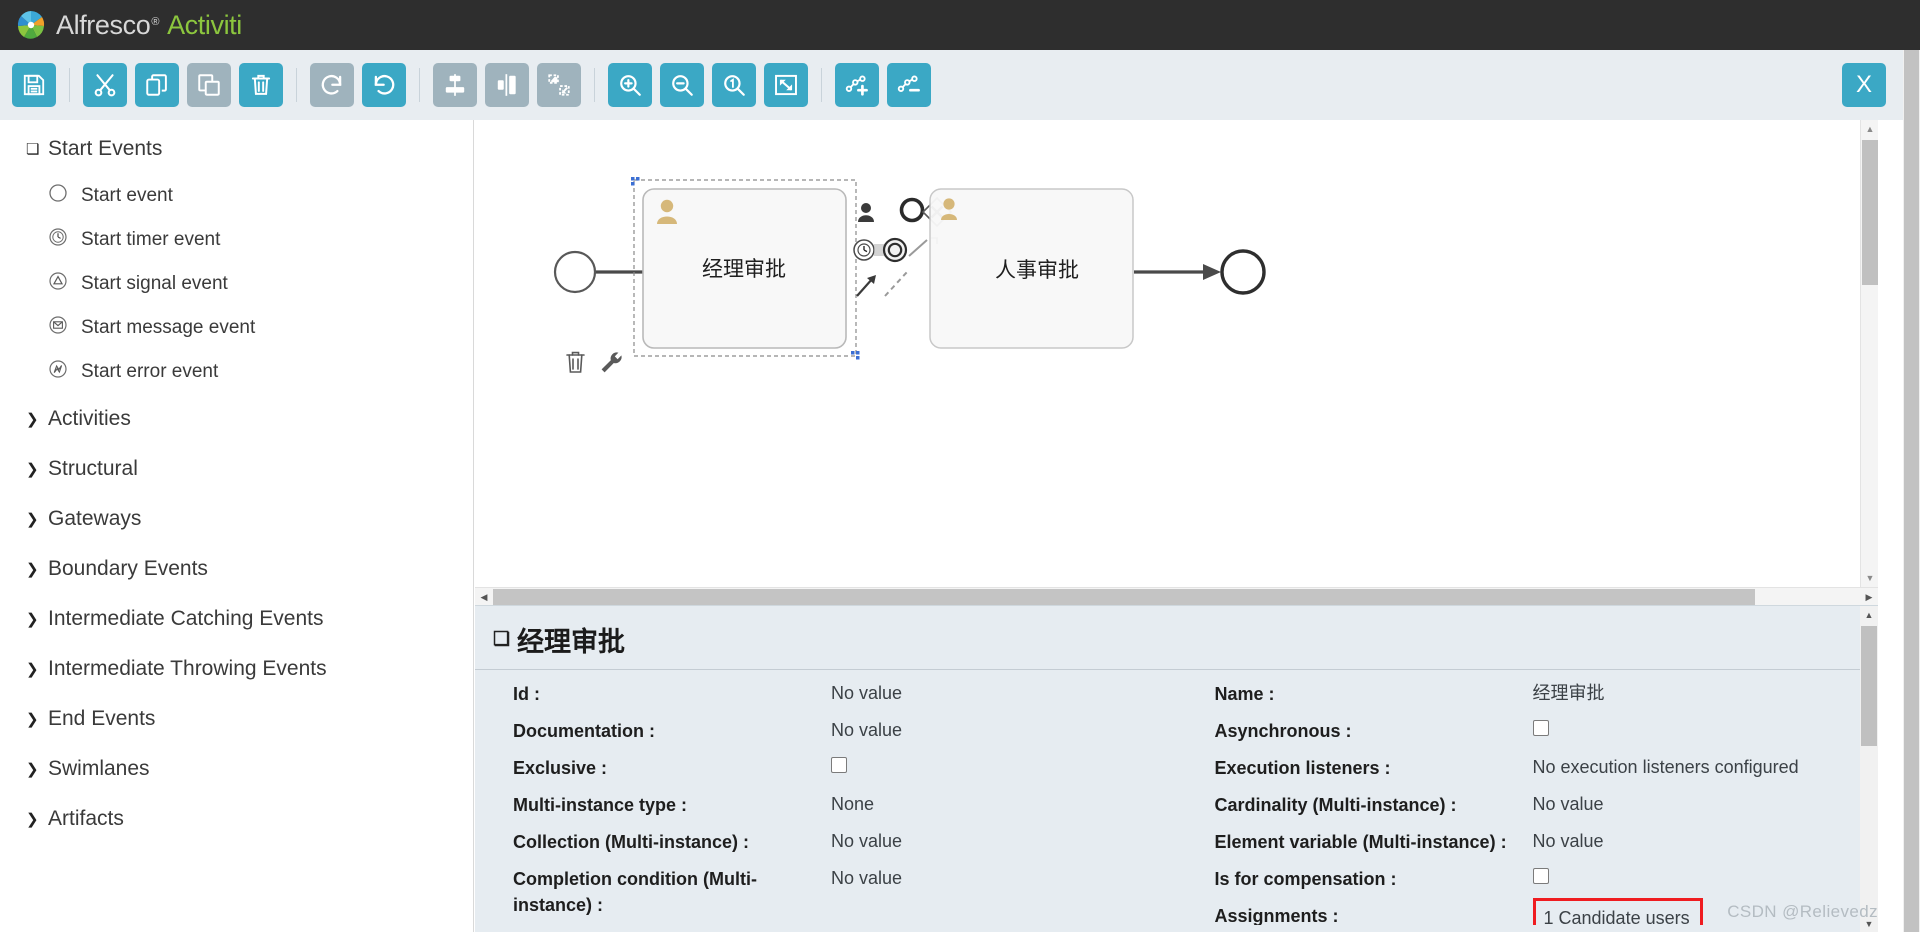 The width and height of the screenshot is (1920, 932). I want to click on start-event-node, so click(575, 272).